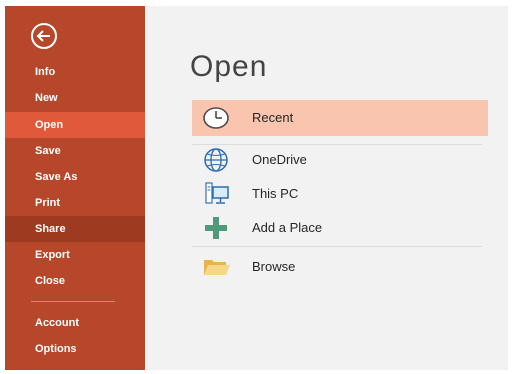 This screenshot has height=374, width=514. Describe the element at coordinates (274, 266) in the screenshot. I see `location-label: Browse` at that location.